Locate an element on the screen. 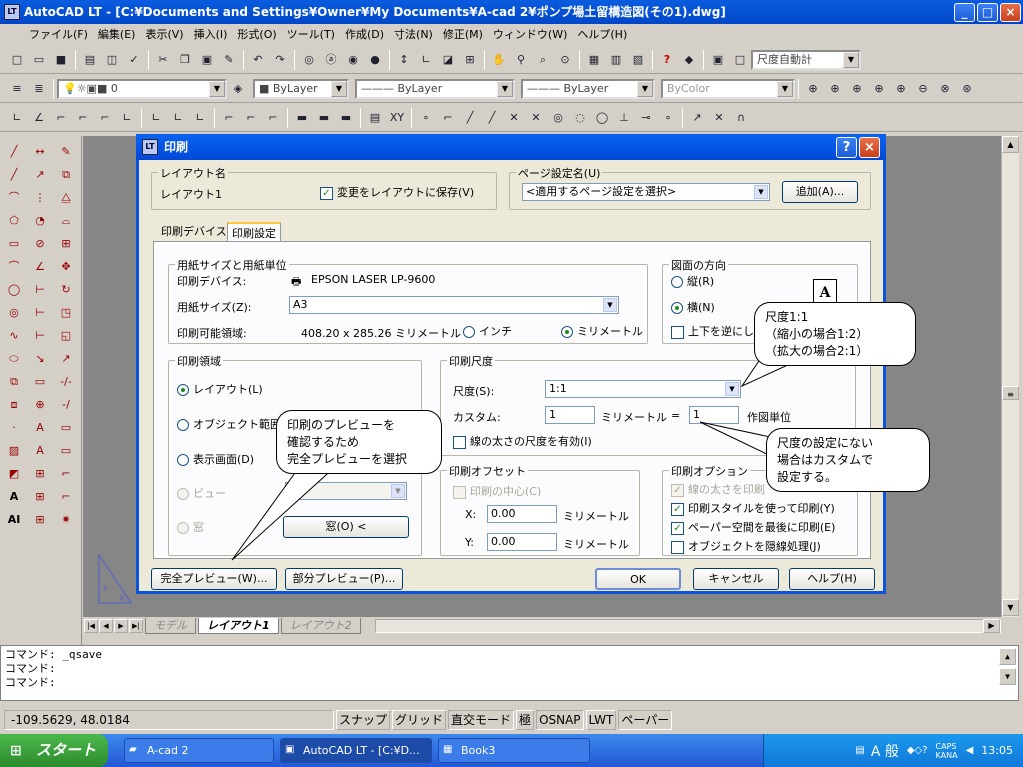 The height and width of the screenshot is (767, 1023). make-block-icon: ⧈ is located at coordinates (14, 406).